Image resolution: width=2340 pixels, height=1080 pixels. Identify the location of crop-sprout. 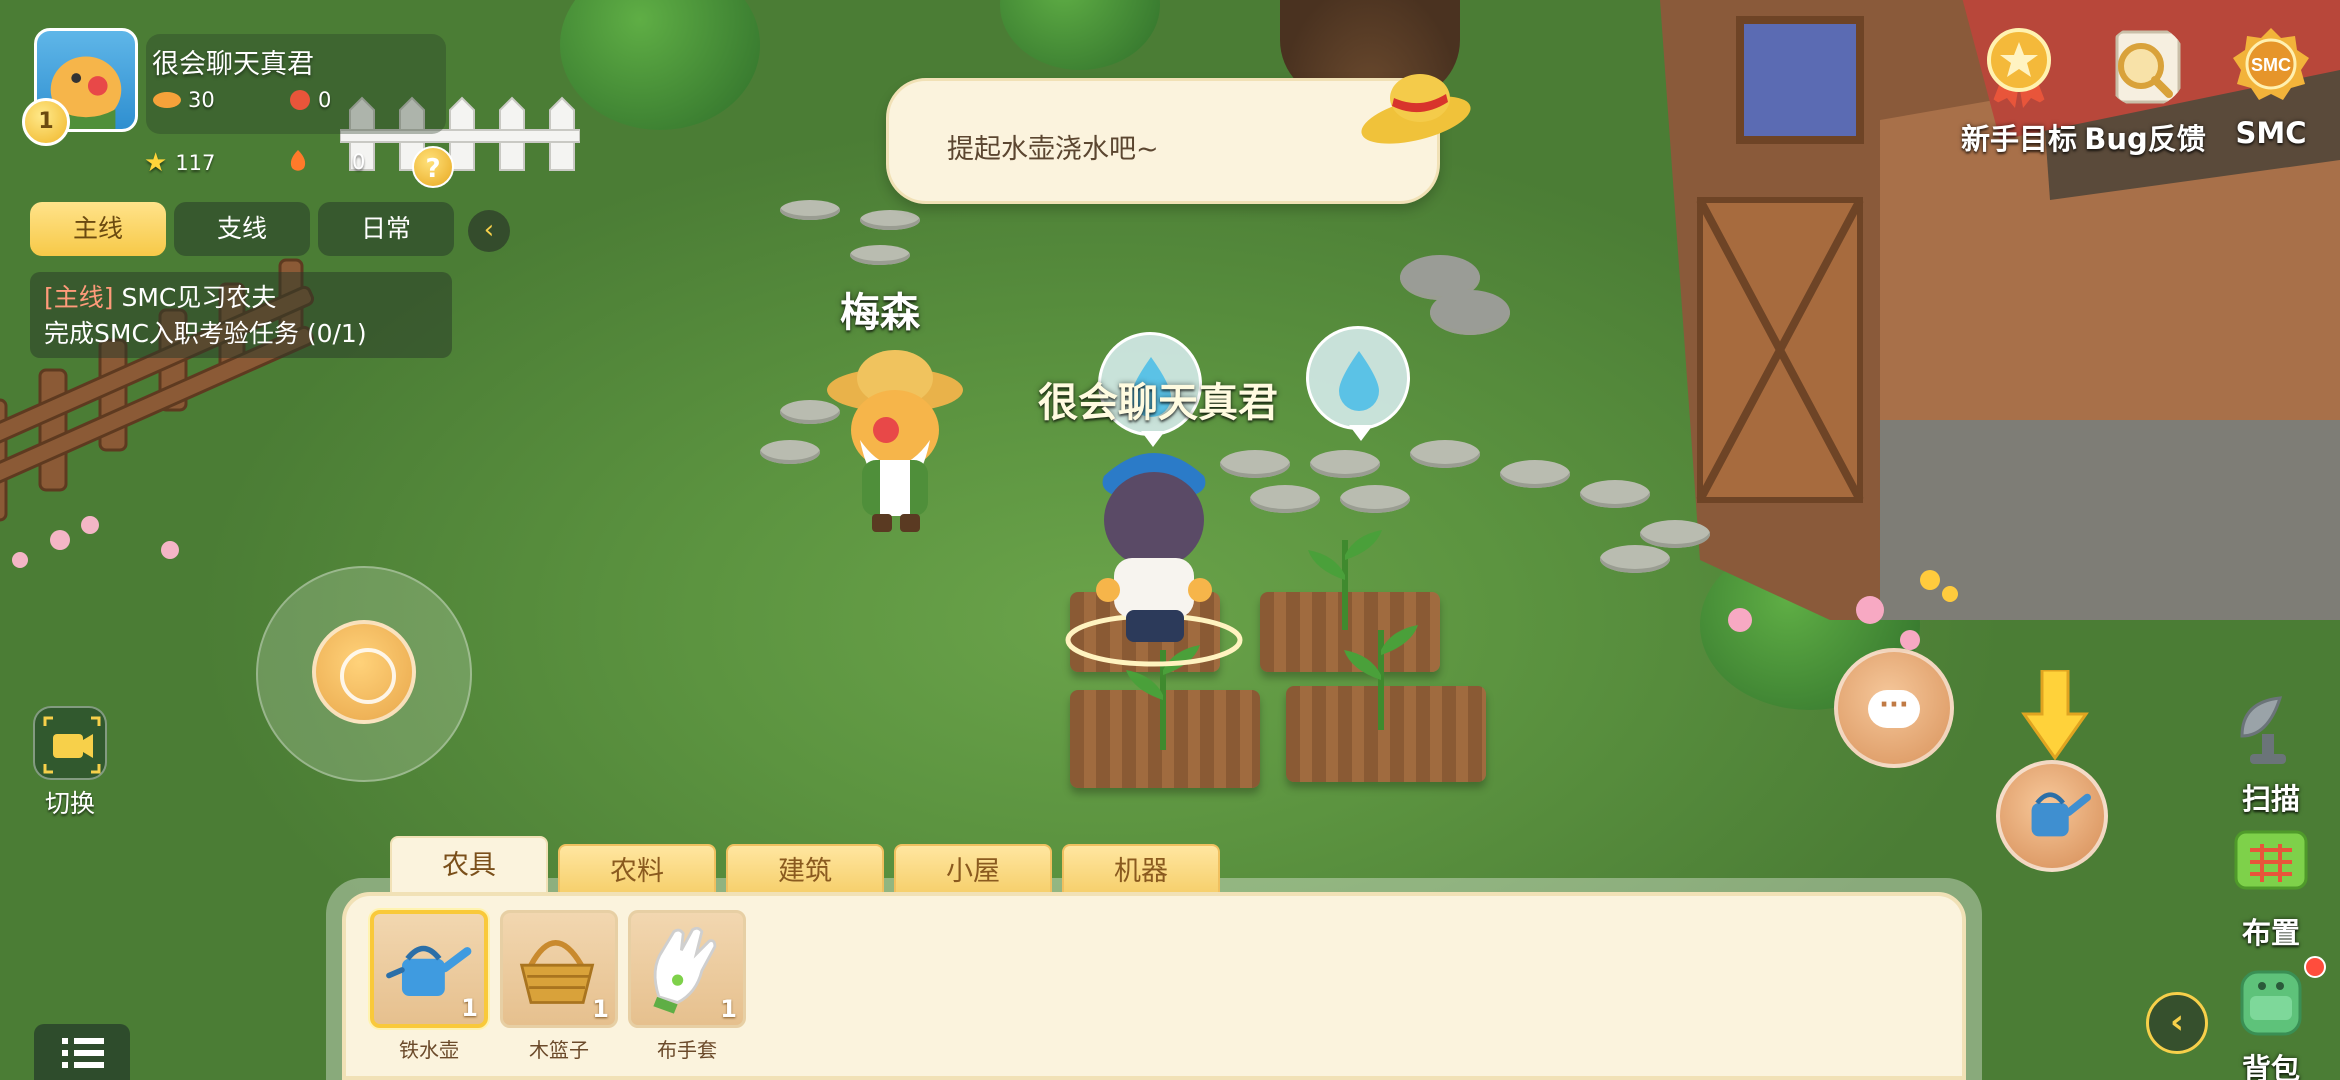
(1381, 677).